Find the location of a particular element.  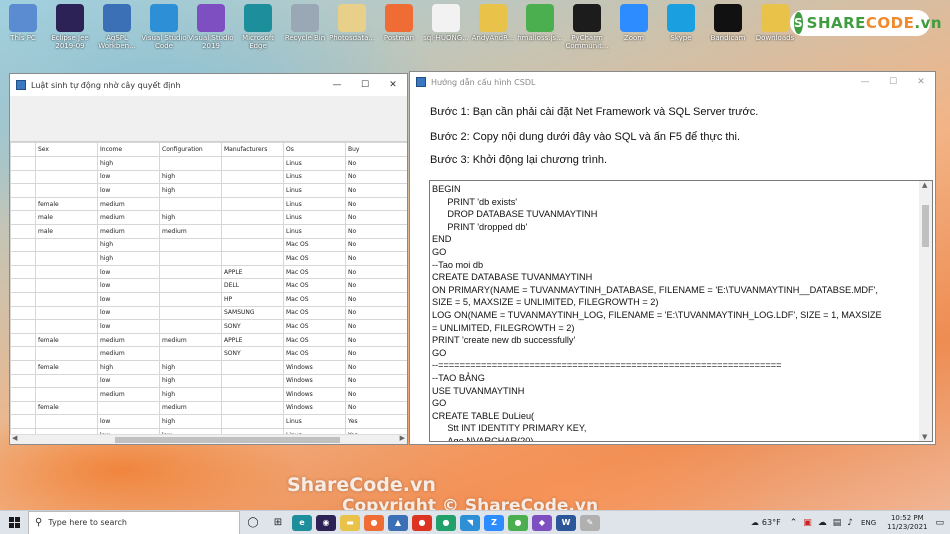

desktop-icon-vscode: Visual Studio Code is located at coordinates (164, 30).